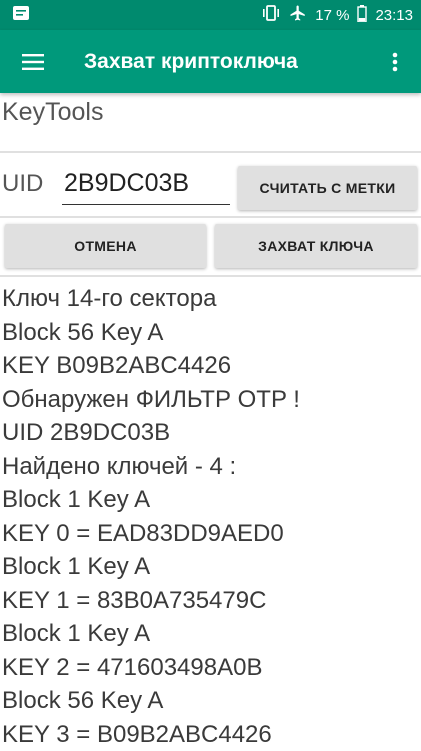 Image resolution: width=421 pixels, height=751 pixels. What do you see at coordinates (151, 534) in the screenshot?
I see `log-line: KEY 0 = EAD83DD9AED0` at bounding box center [151, 534].